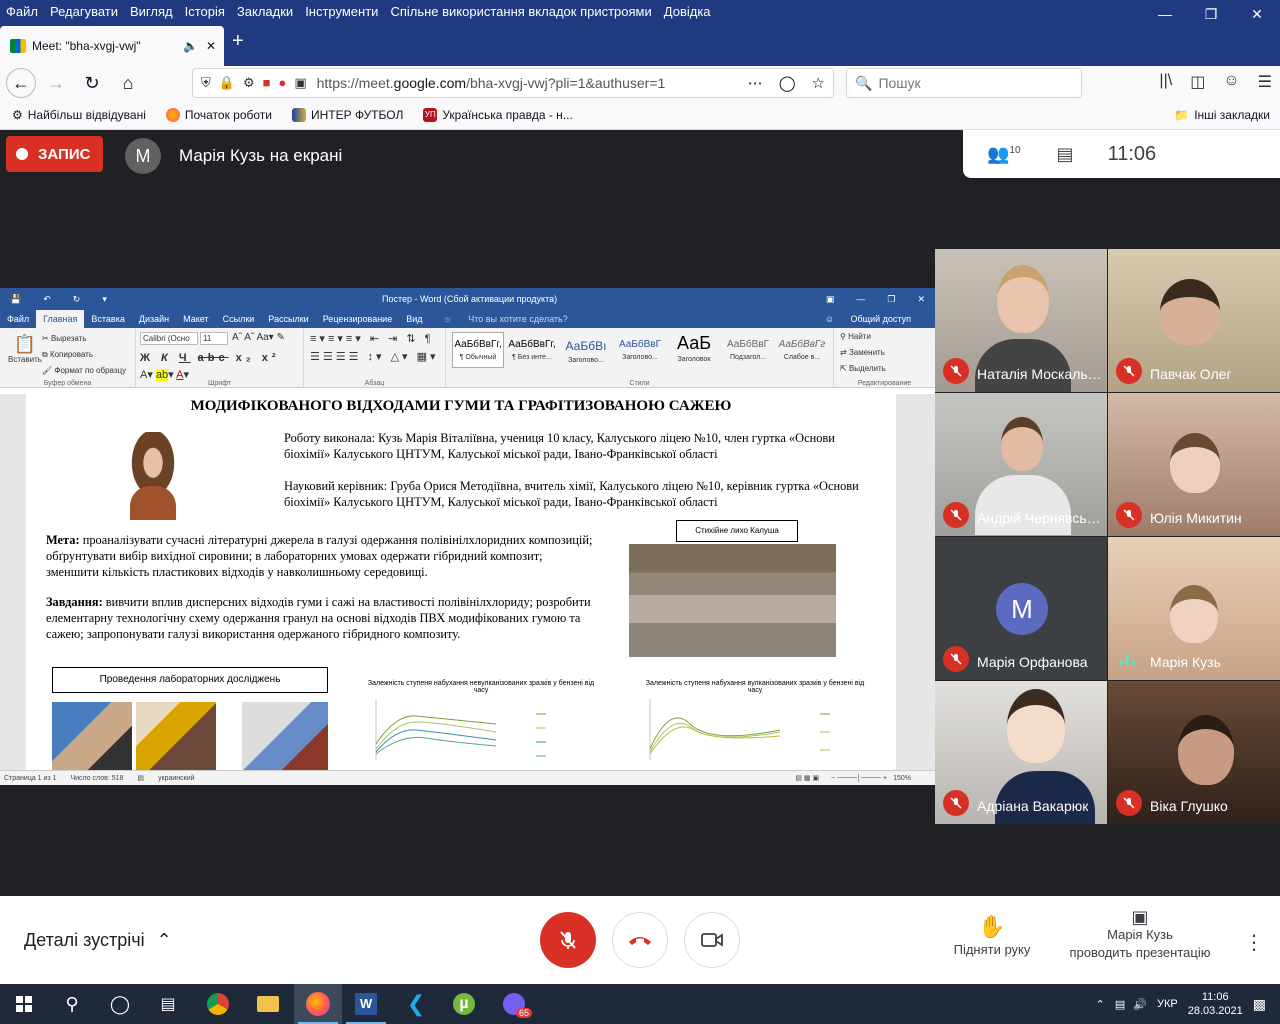  Describe the element at coordinates (18, 319) in the screenshot. I see `tab-file: Файл` at that location.